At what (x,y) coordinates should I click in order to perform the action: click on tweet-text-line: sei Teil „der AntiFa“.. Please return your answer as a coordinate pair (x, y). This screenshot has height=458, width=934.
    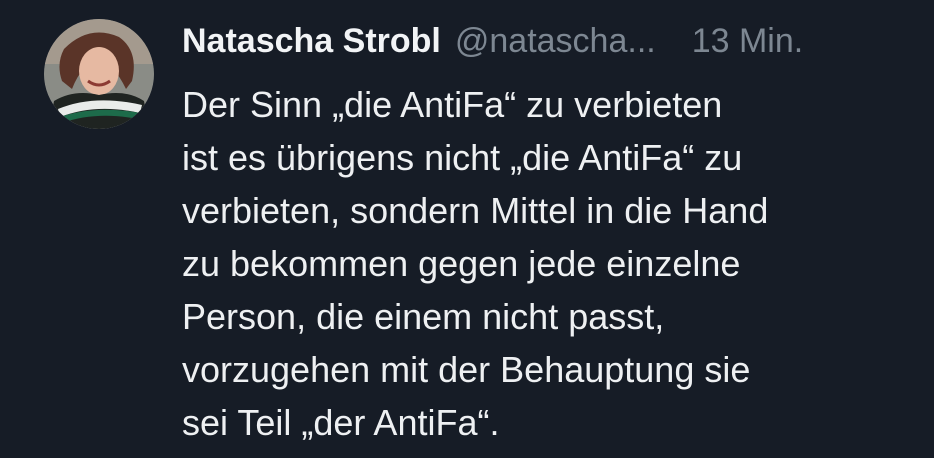
    Looking at the image, I should click on (341, 422).